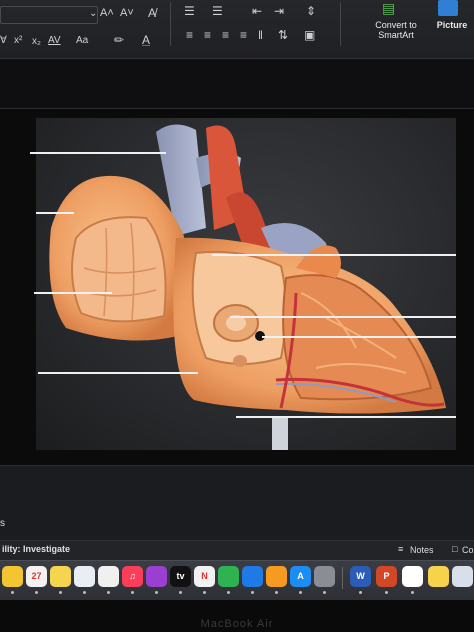 This screenshot has width=474, height=632. What do you see at coordinates (189, 35) in the screenshot?
I see `align-left-icon: ≡` at bounding box center [189, 35].